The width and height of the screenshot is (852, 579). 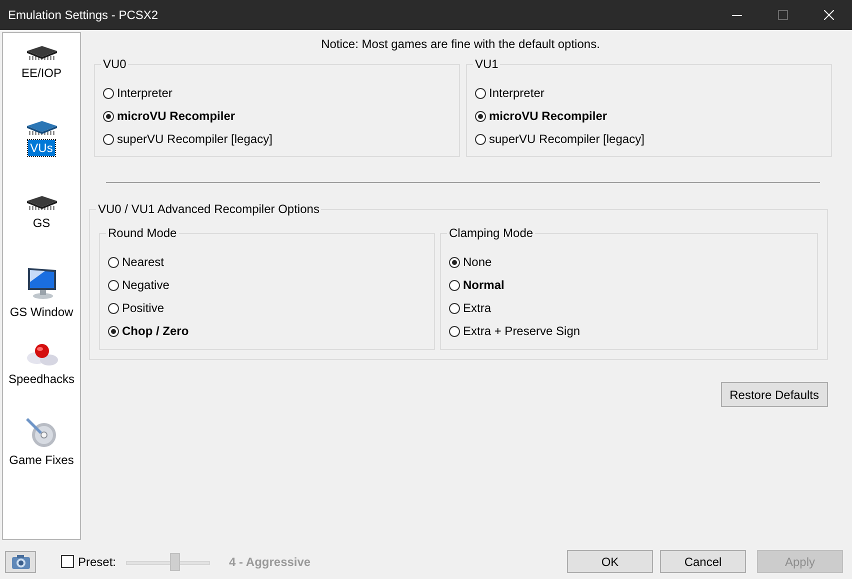 What do you see at coordinates (486, 64) in the screenshot?
I see `group-title: VU1` at bounding box center [486, 64].